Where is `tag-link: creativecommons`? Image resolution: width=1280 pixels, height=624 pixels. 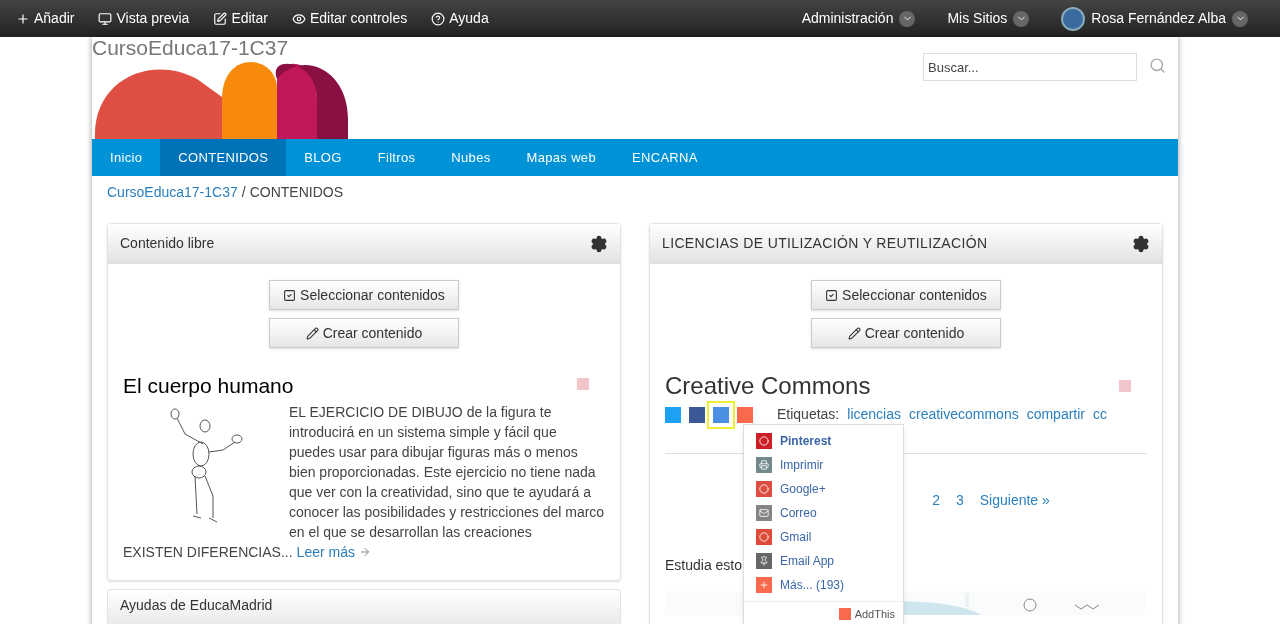 tag-link: creativecommons is located at coordinates (963, 414).